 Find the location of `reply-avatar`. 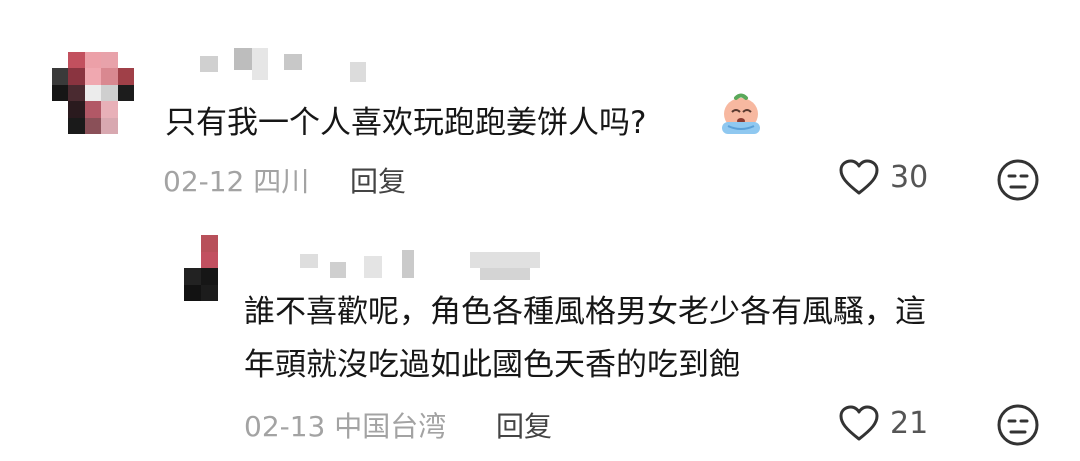

reply-avatar is located at coordinates (201, 268).